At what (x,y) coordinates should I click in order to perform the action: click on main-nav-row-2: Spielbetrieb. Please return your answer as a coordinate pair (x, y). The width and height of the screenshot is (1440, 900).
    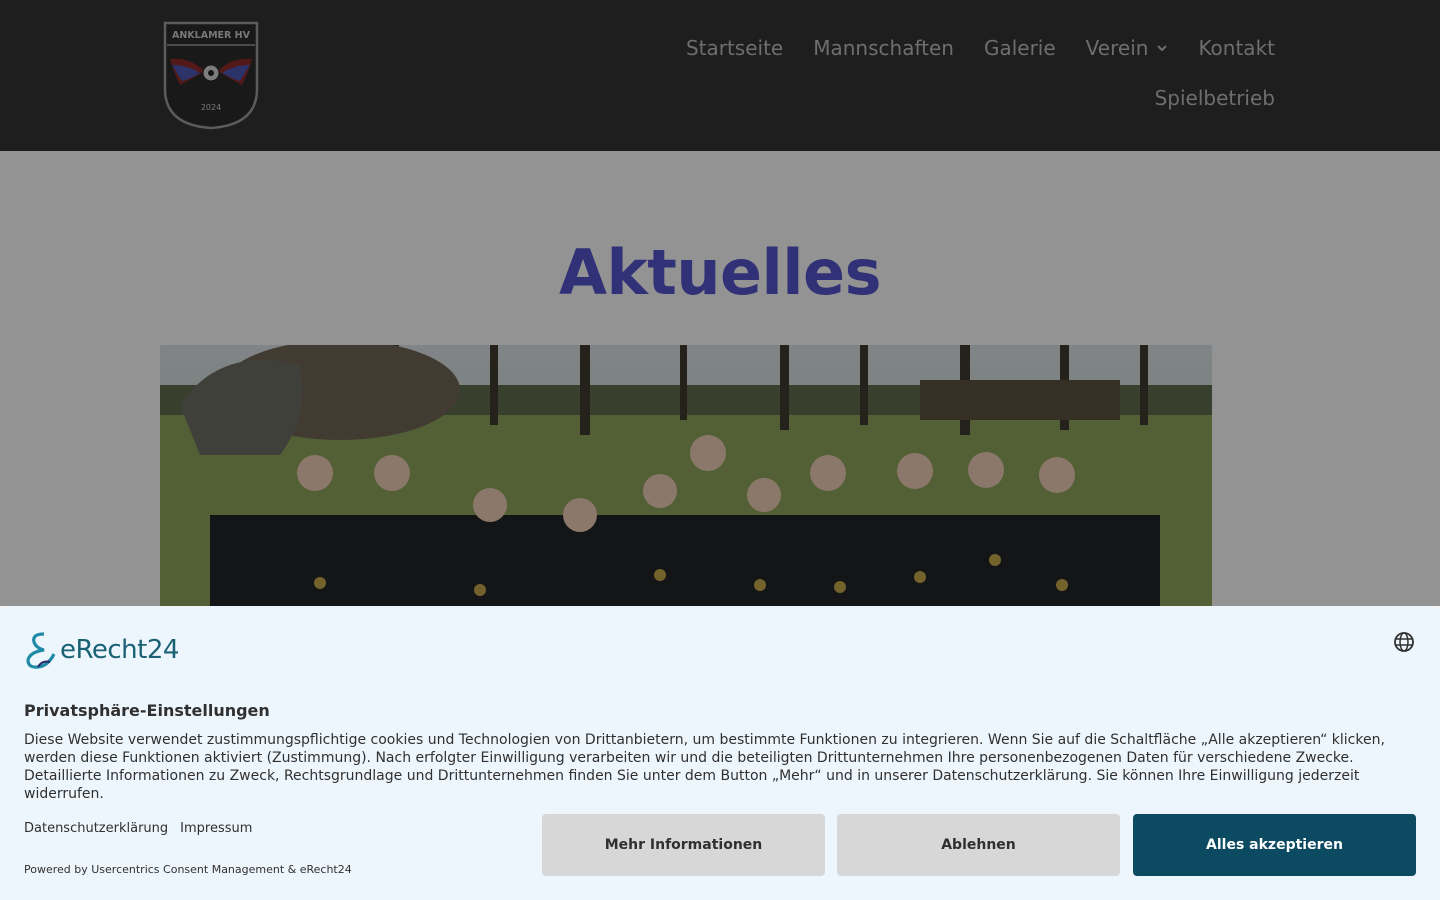
    Looking at the image, I should click on (1215, 98).